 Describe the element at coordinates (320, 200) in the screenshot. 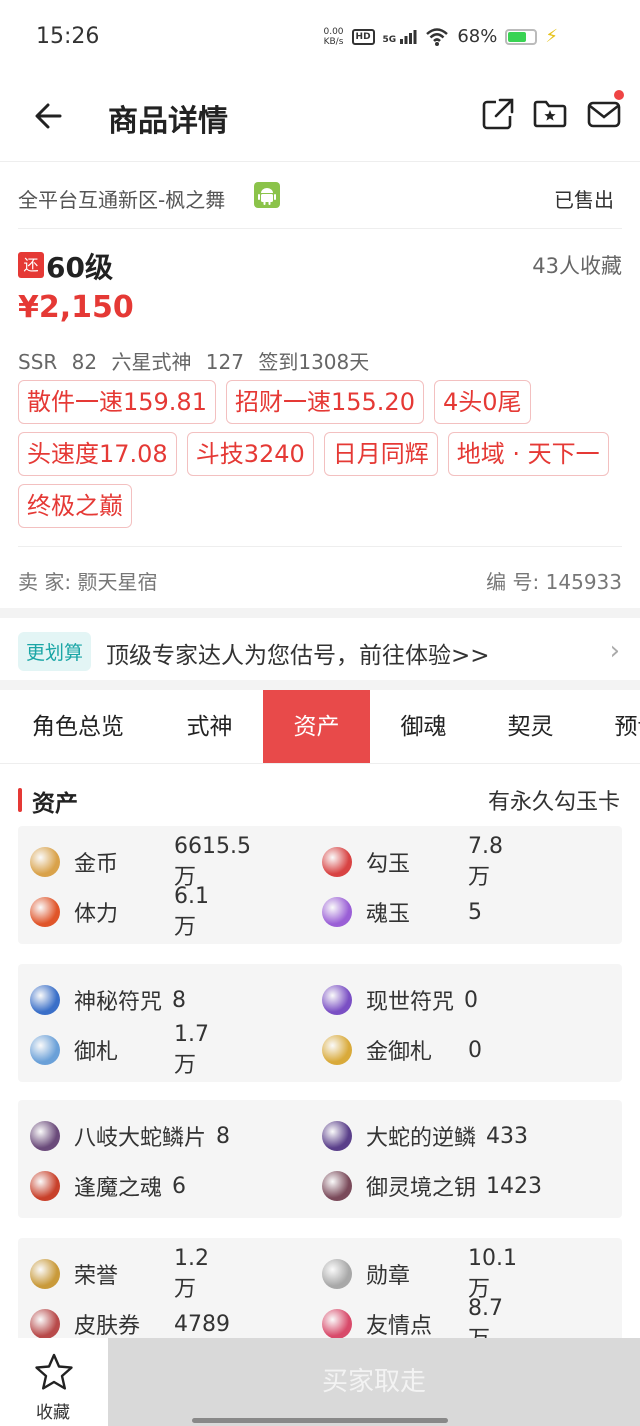

I see `server-row: 全平台互通新区-枫之舞 已售出` at that location.